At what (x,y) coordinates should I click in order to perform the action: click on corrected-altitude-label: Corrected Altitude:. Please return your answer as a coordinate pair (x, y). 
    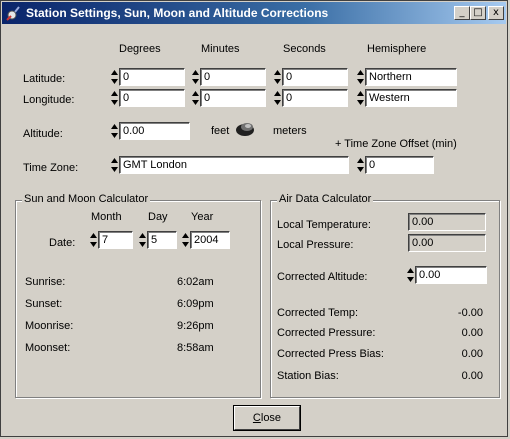
    Looking at the image, I should click on (322, 277).